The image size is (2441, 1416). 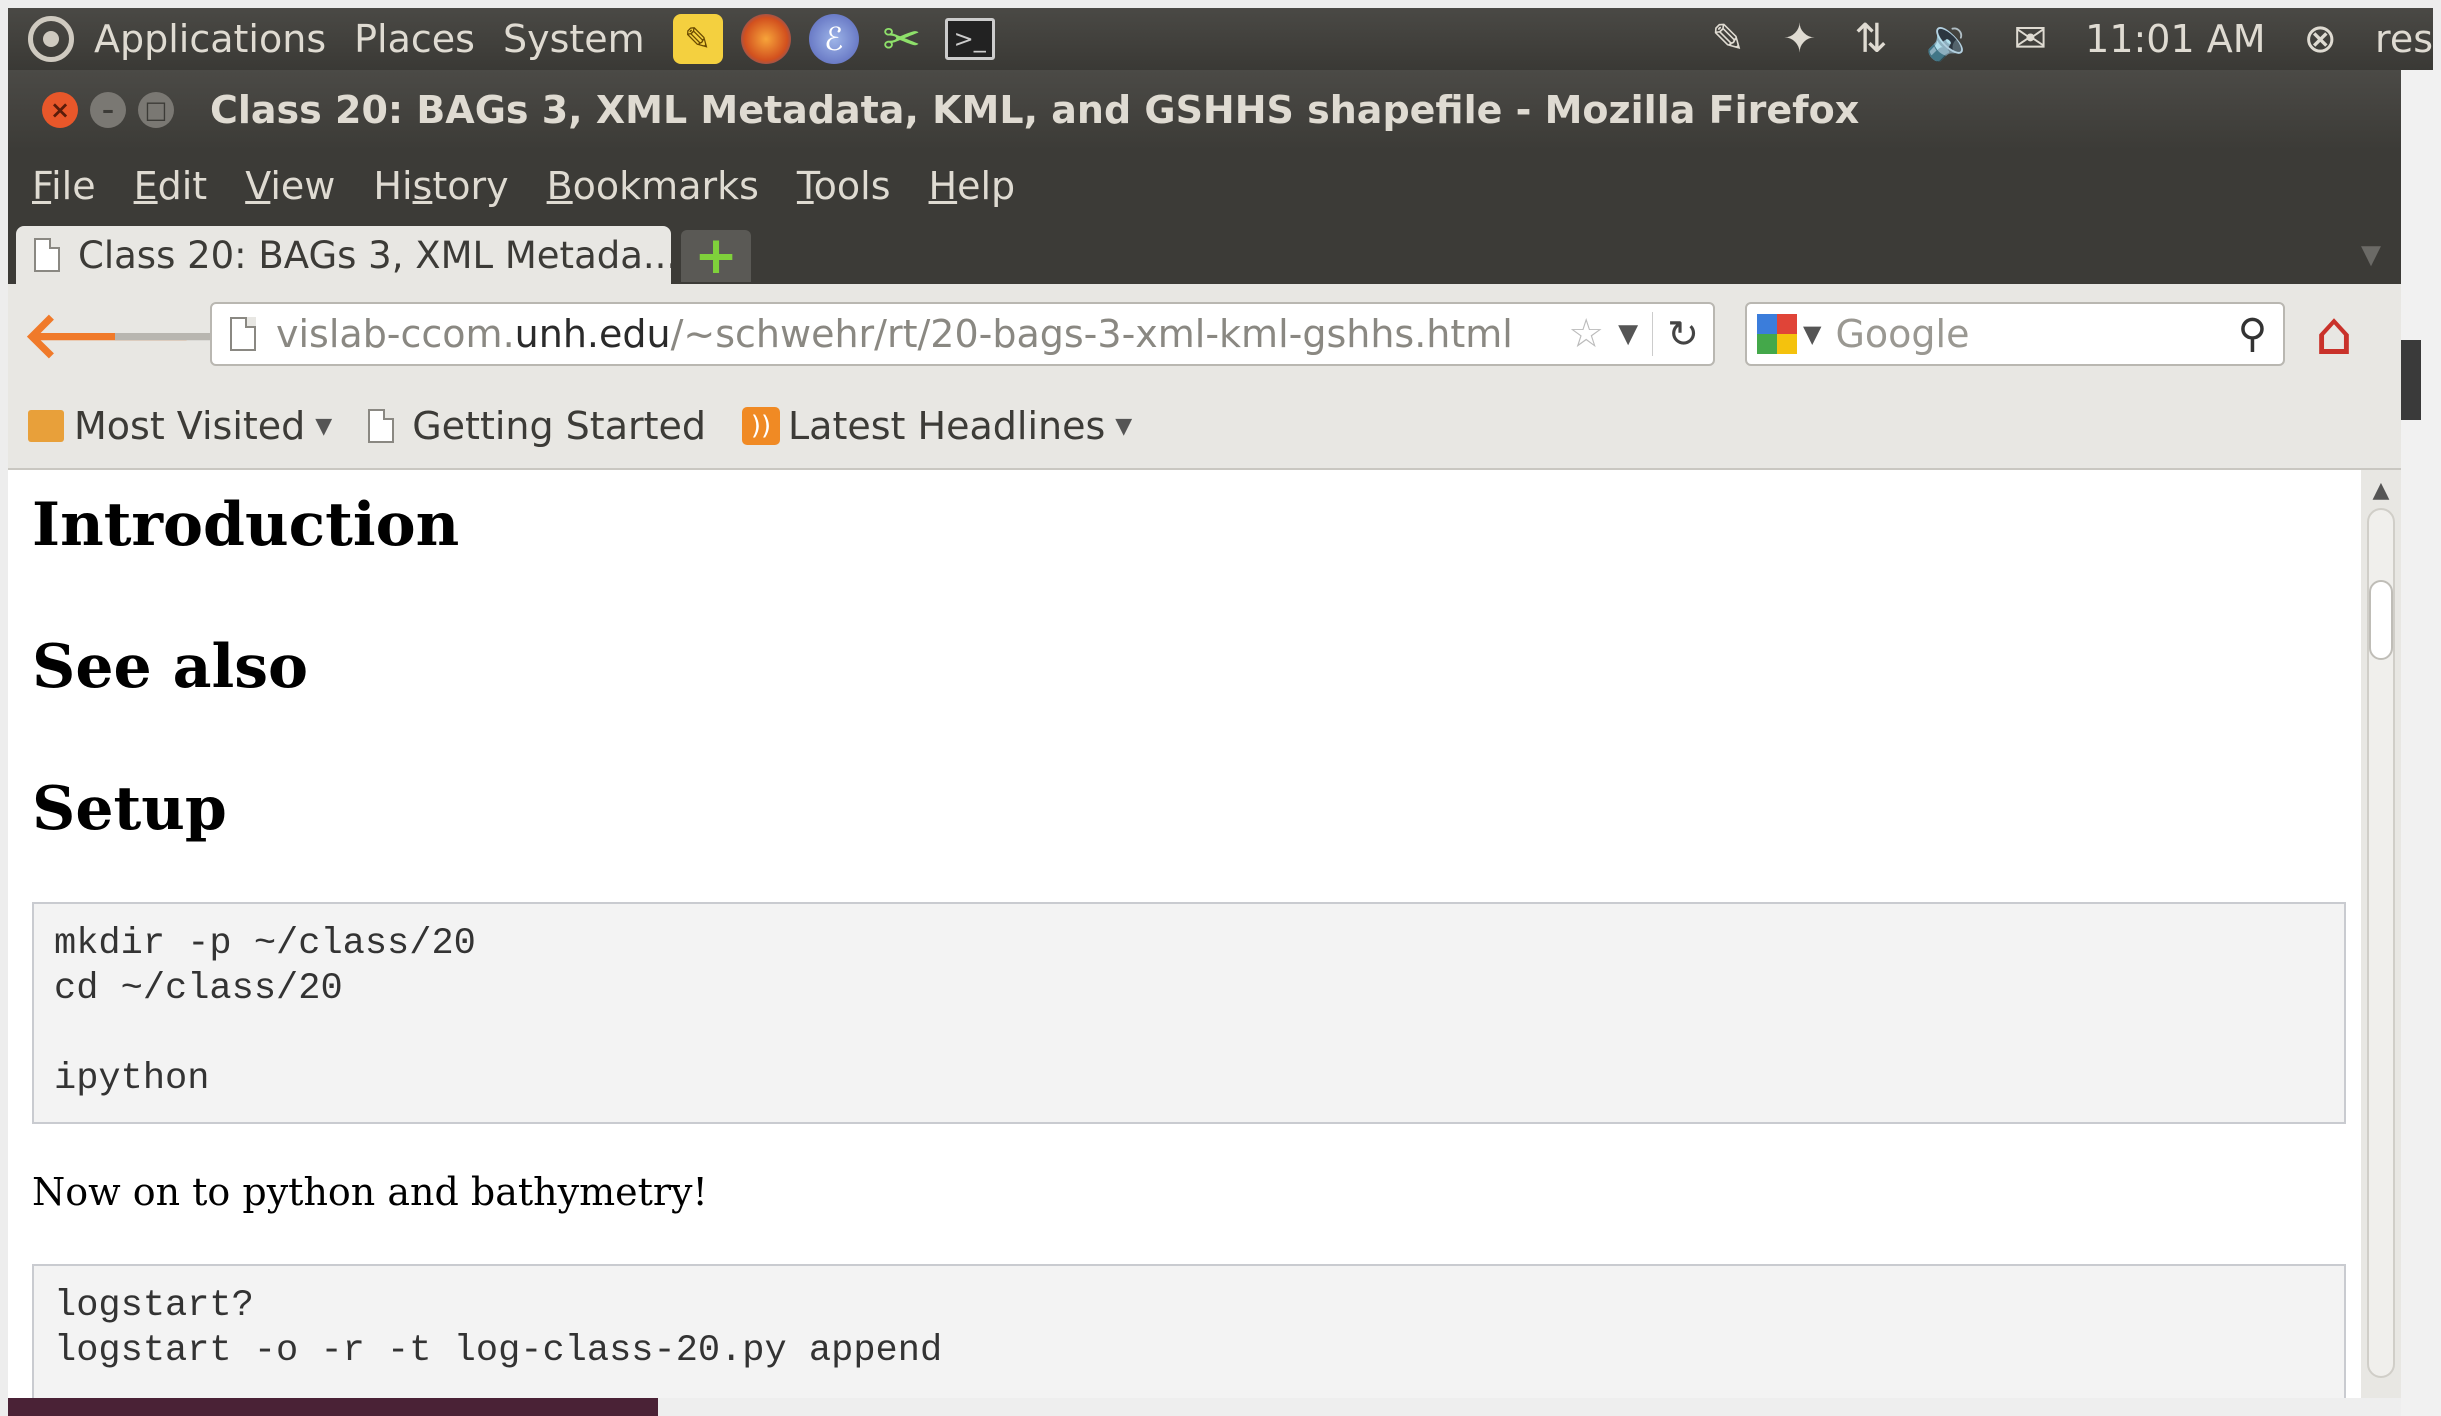 I want to click on back-button: 🡐, so click(x=108, y=334).